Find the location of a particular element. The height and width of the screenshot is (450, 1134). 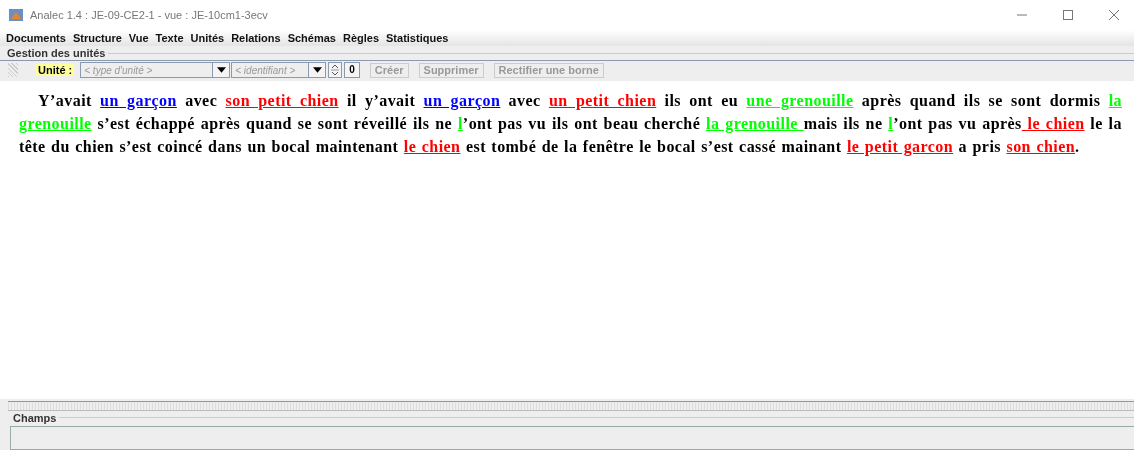

close-icon is located at coordinates (1114, 15).